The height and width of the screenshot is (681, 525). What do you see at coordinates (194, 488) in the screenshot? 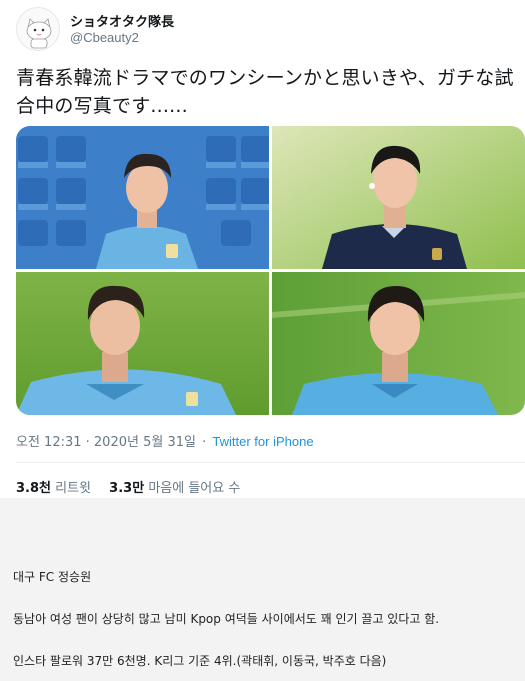
I see `likes-label: 마음에 들어요 수` at bounding box center [194, 488].